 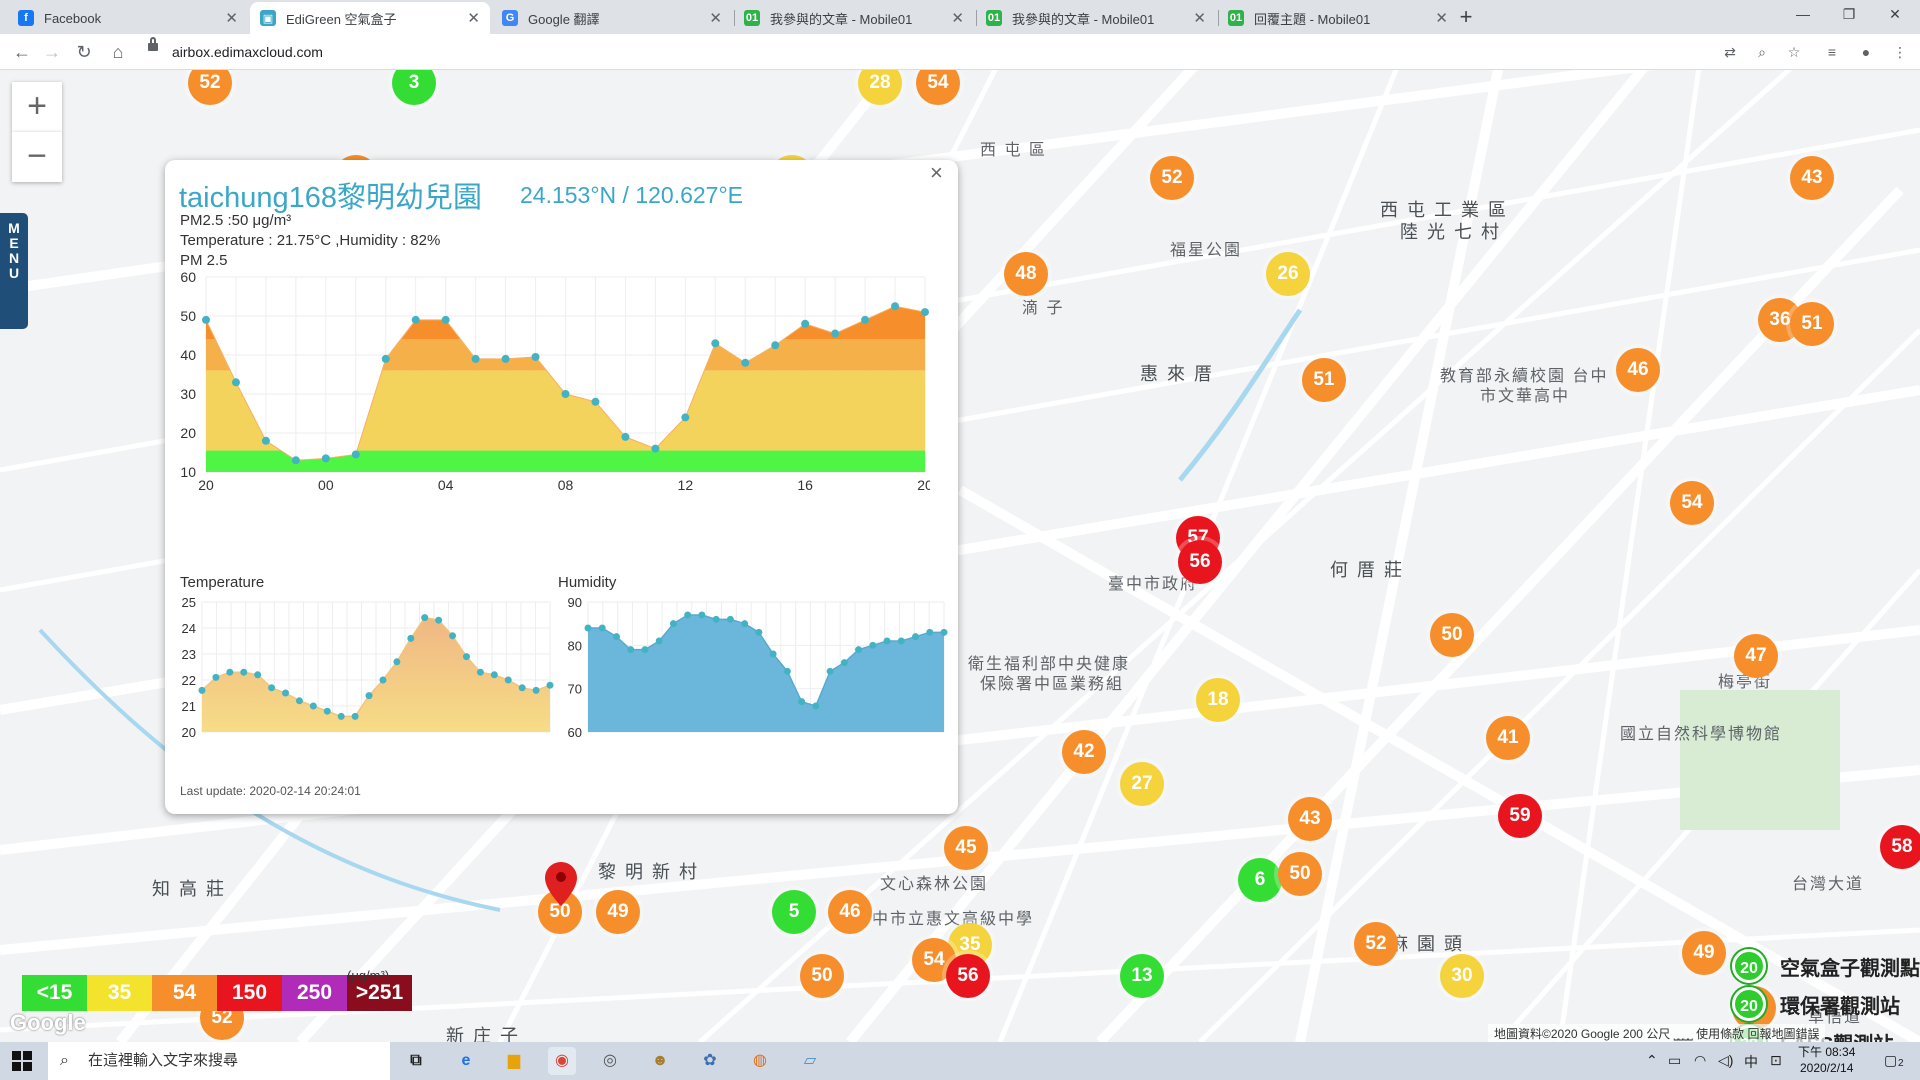 What do you see at coordinates (923, 485) in the screenshot?
I see `x-tick-label: 20` at bounding box center [923, 485].